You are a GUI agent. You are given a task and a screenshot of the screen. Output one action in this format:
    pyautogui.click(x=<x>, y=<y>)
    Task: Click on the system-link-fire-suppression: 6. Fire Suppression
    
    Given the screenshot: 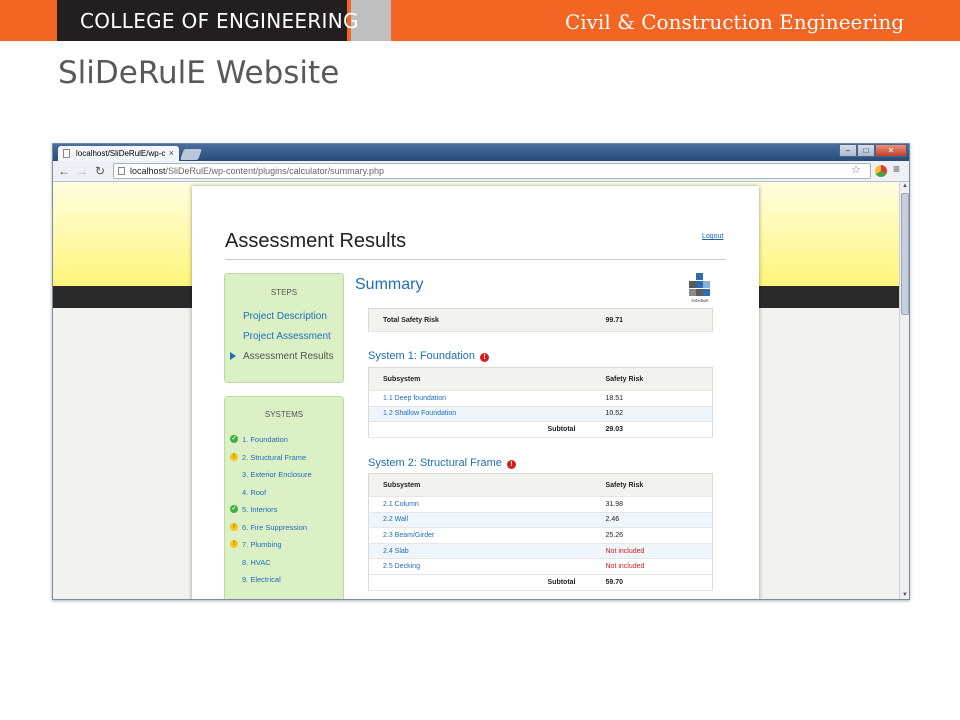 What is the action you would take?
    pyautogui.click(x=274, y=527)
    